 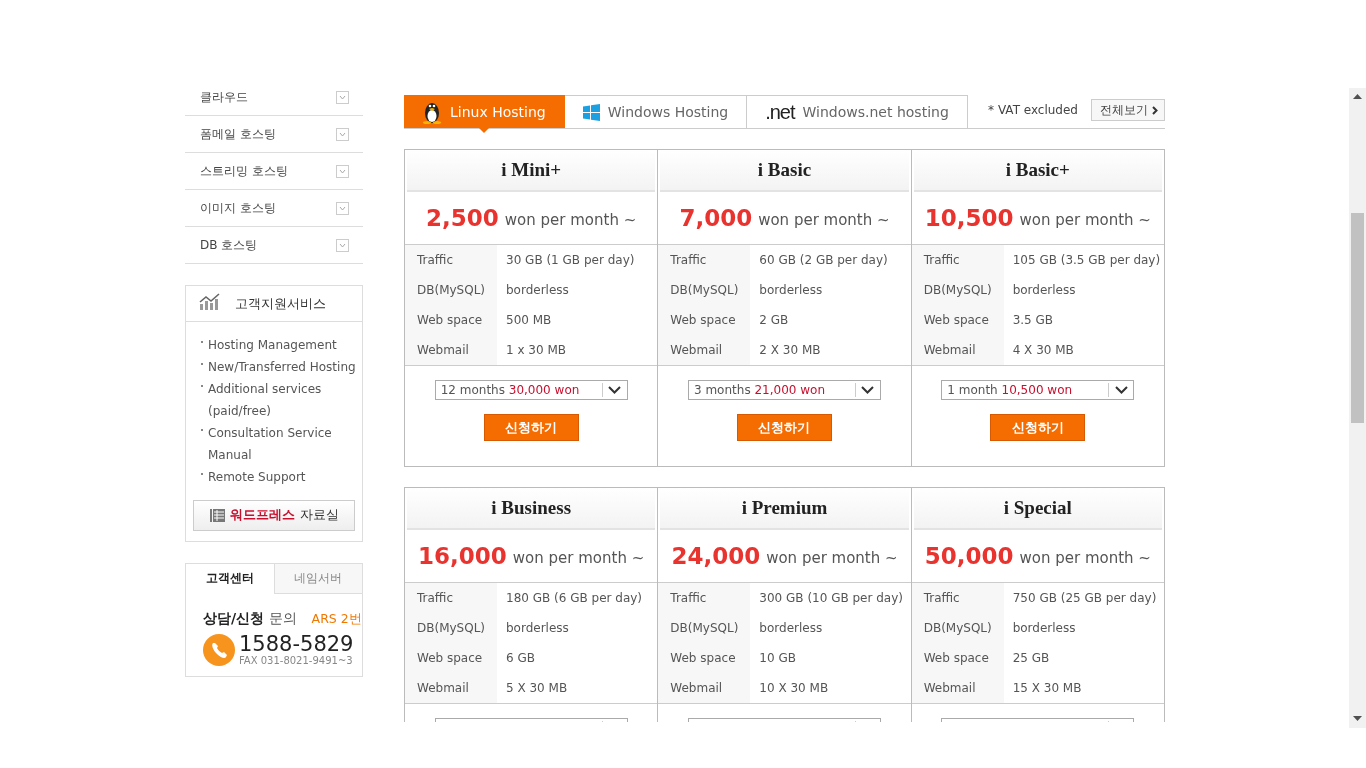 What do you see at coordinates (789, 350) in the screenshot?
I see `spec-value: 2 X 30 MB` at bounding box center [789, 350].